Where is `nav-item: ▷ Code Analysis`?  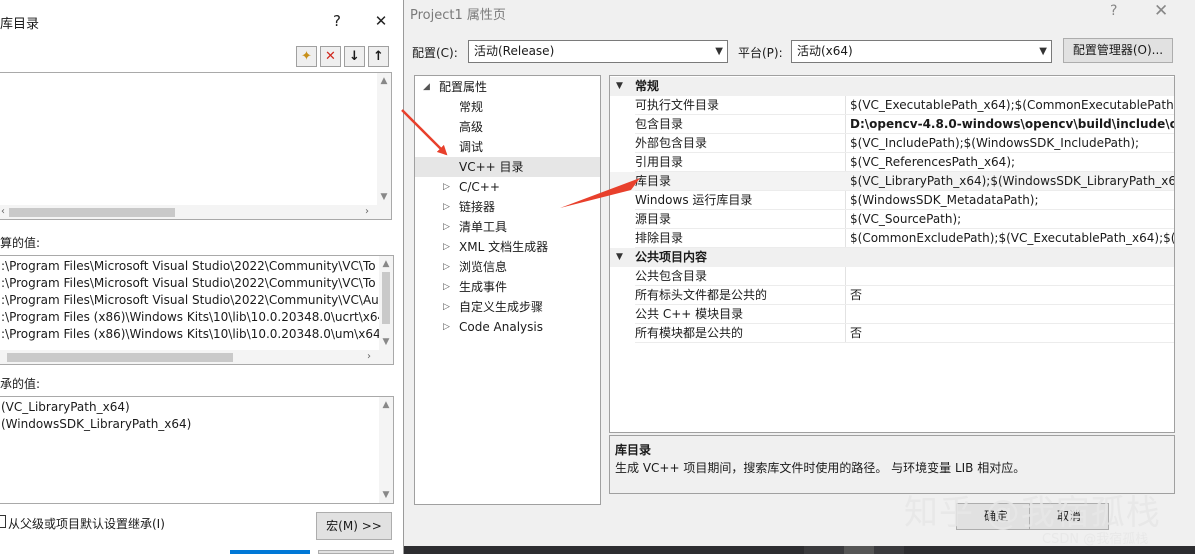 nav-item: ▷ Code Analysis is located at coordinates (507, 327).